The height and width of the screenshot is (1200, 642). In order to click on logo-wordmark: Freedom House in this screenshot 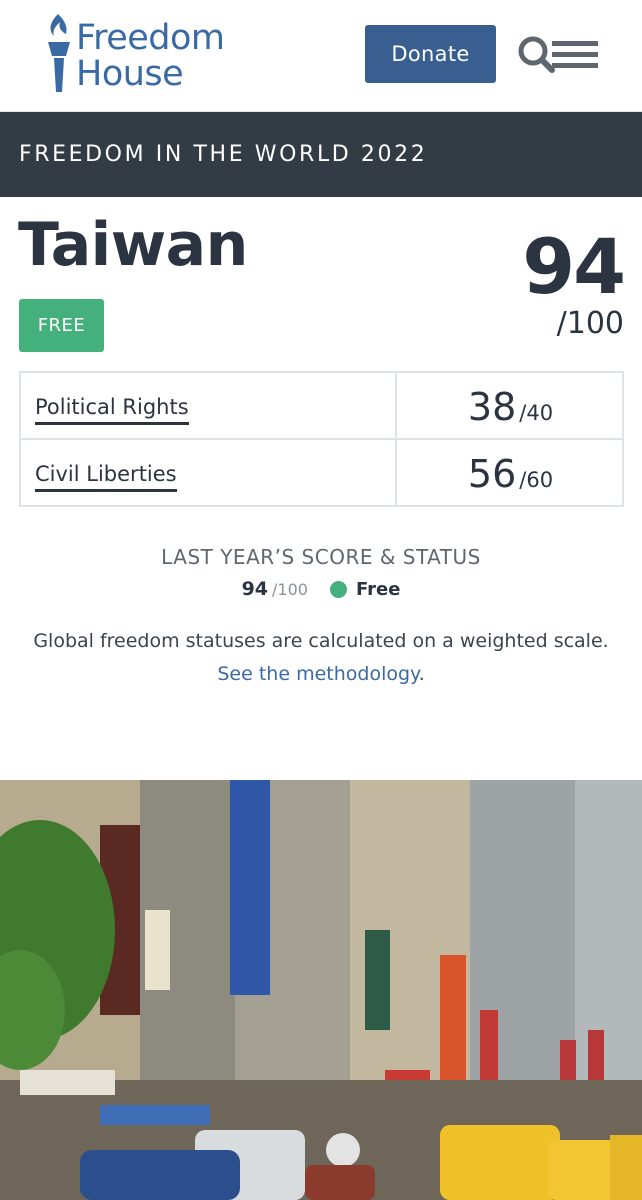, I will do `click(150, 56)`.